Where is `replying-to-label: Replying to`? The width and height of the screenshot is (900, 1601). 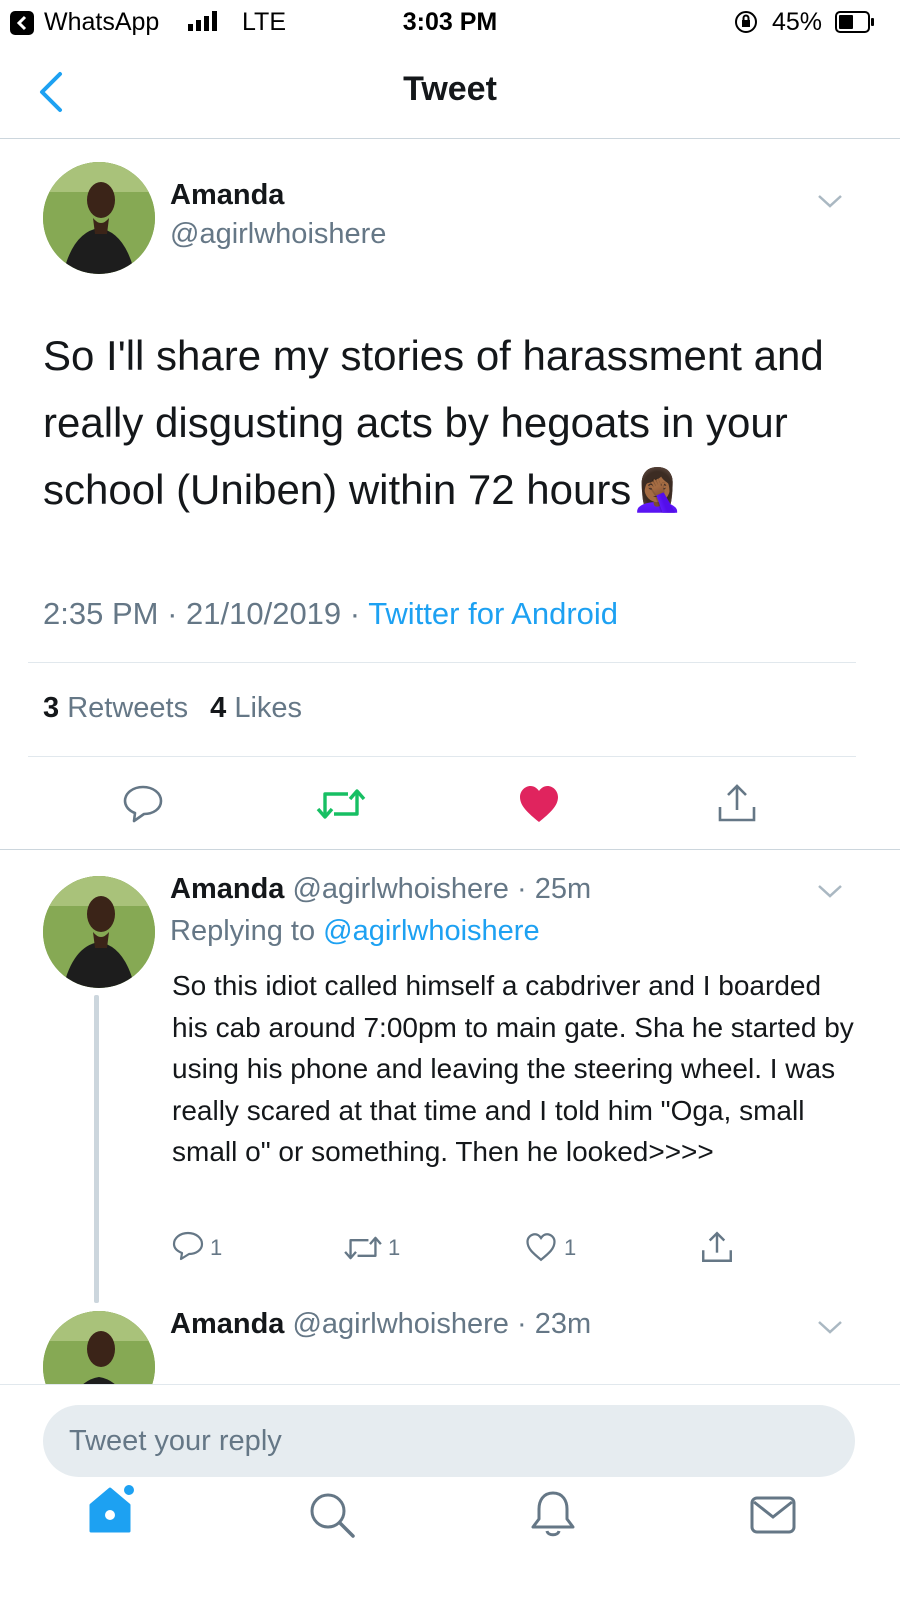 replying-to-label: Replying to is located at coordinates (243, 931).